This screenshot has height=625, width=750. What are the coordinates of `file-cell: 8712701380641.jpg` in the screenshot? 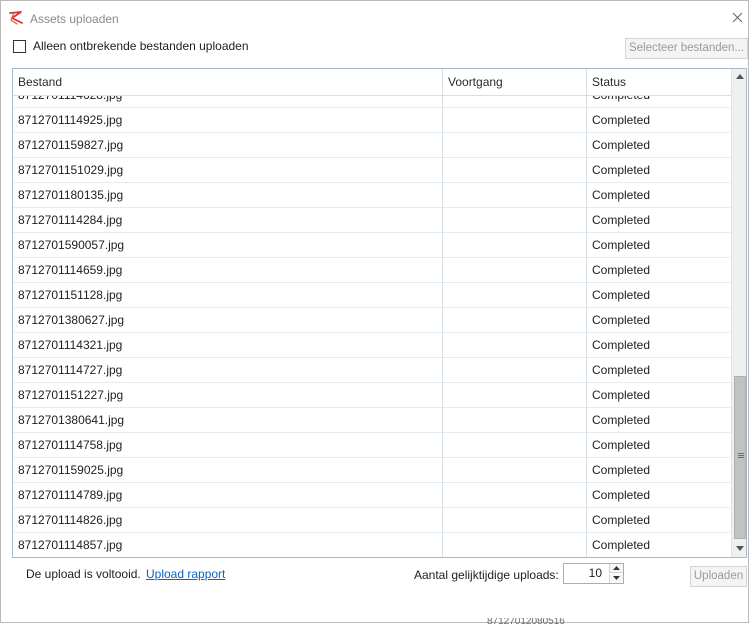 It's located at (228, 420).